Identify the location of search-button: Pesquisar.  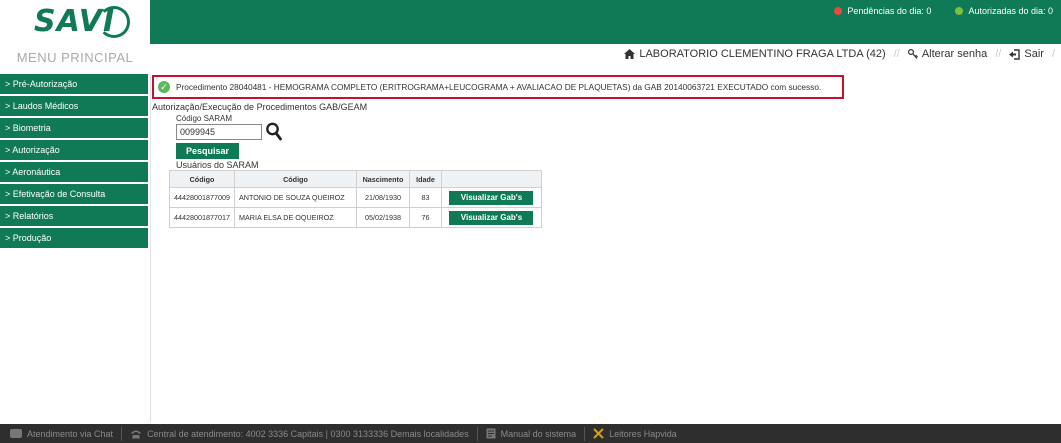
(207, 151).